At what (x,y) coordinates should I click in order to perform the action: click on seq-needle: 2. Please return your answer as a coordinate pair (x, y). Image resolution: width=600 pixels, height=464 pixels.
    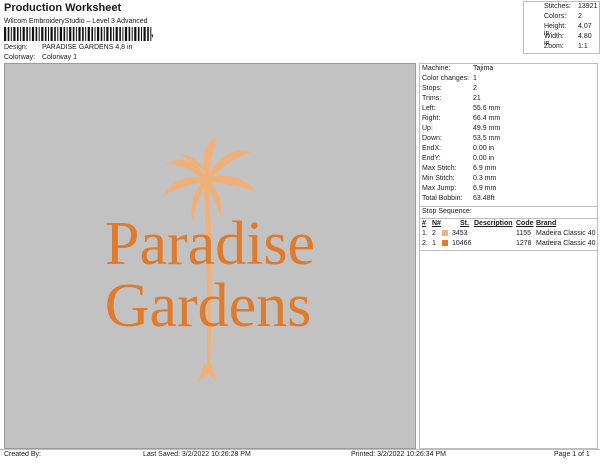
    Looking at the image, I should click on (434, 233).